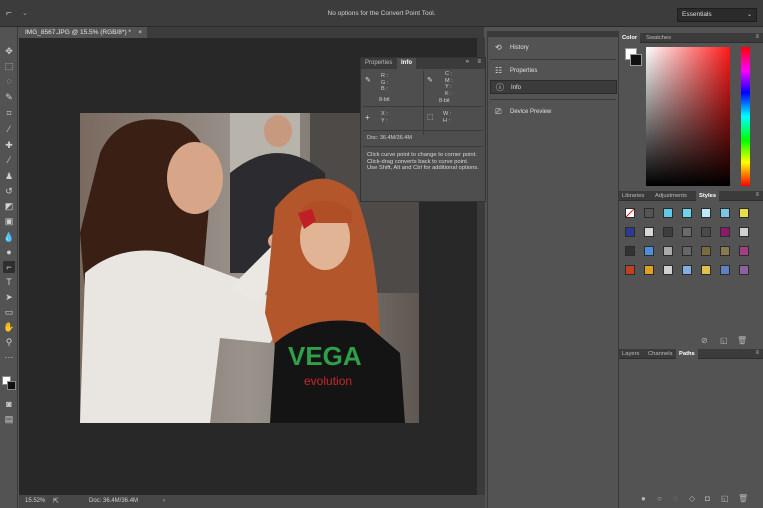  I want to click on history-icon: ⟲, so click(498, 47).